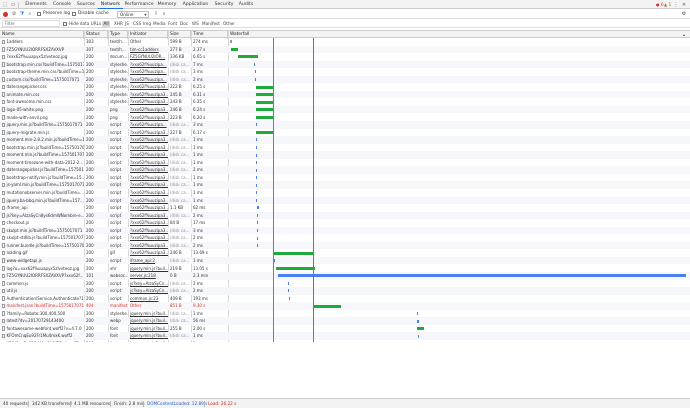  I want to click on filter-type-media: Media, so click(159, 23).